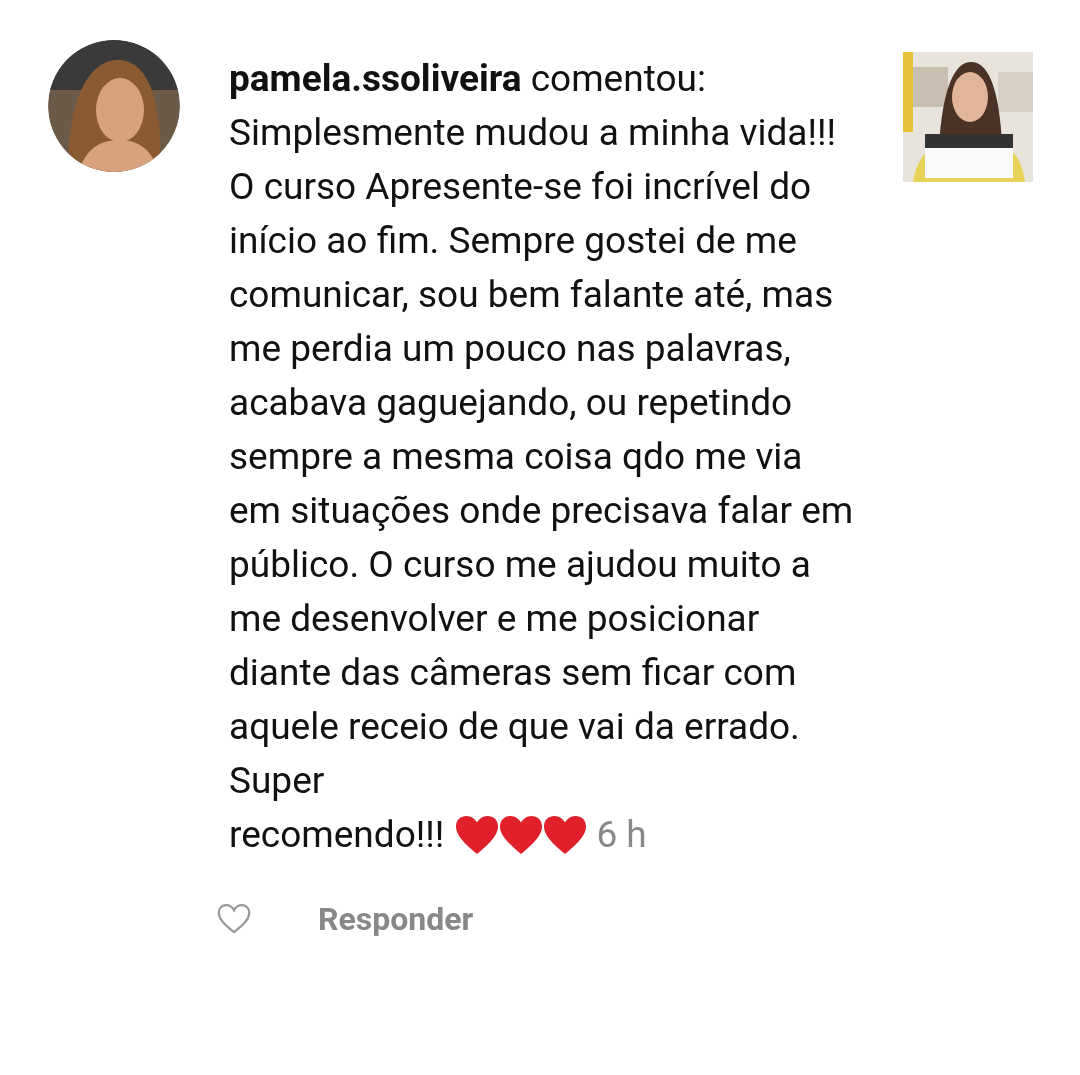 The height and width of the screenshot is (1075, 1080). Describe the element at coordinates (234, 919) in the screenshot. I see `like-icon` at that location.